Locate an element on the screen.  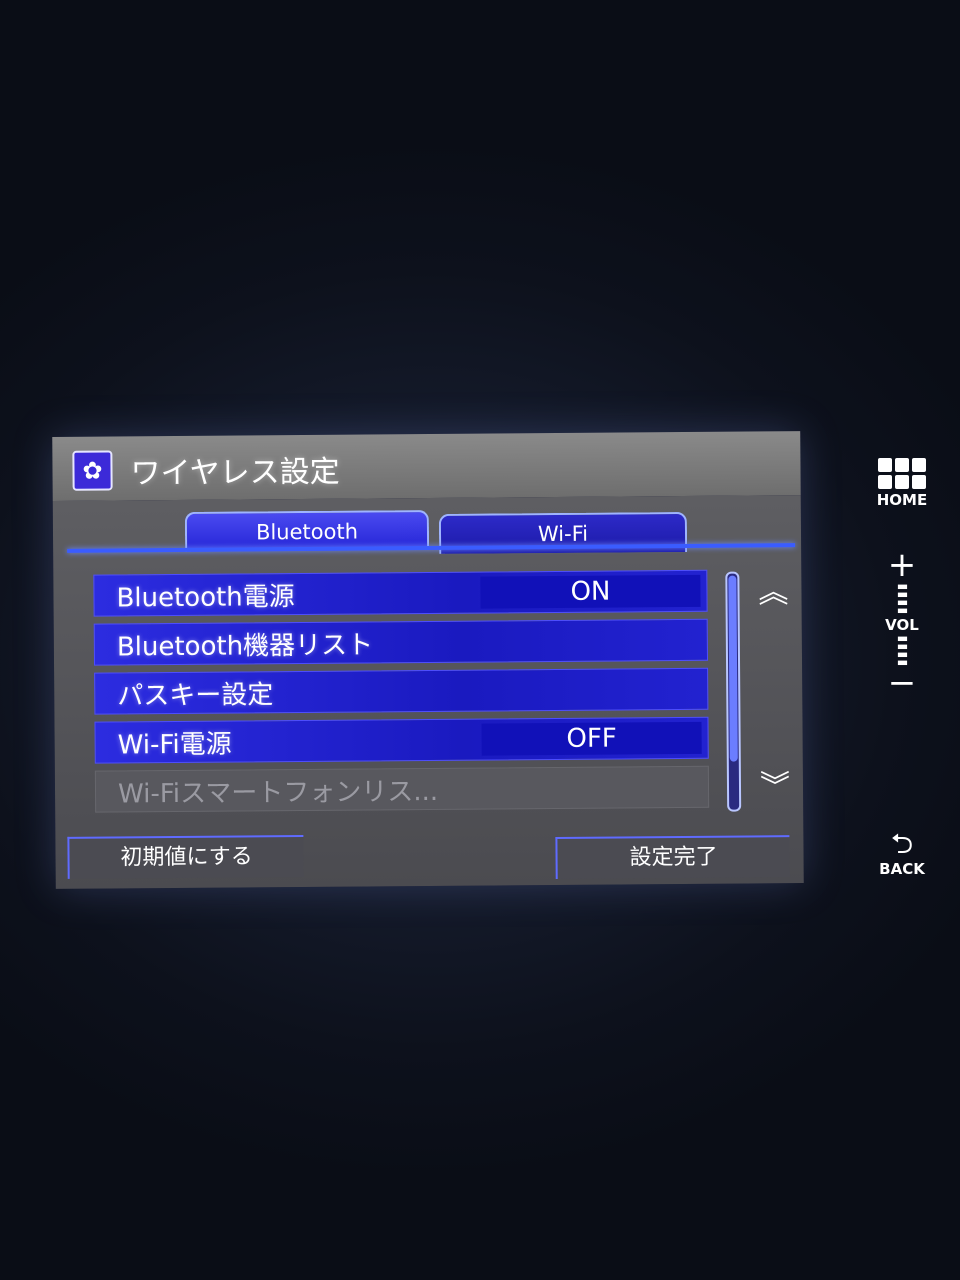
volume-control: + ▬ ▬ ▬ ▬ VOL ▬ ▬ ▬ ▬ − is located at coordinates (902, 624).